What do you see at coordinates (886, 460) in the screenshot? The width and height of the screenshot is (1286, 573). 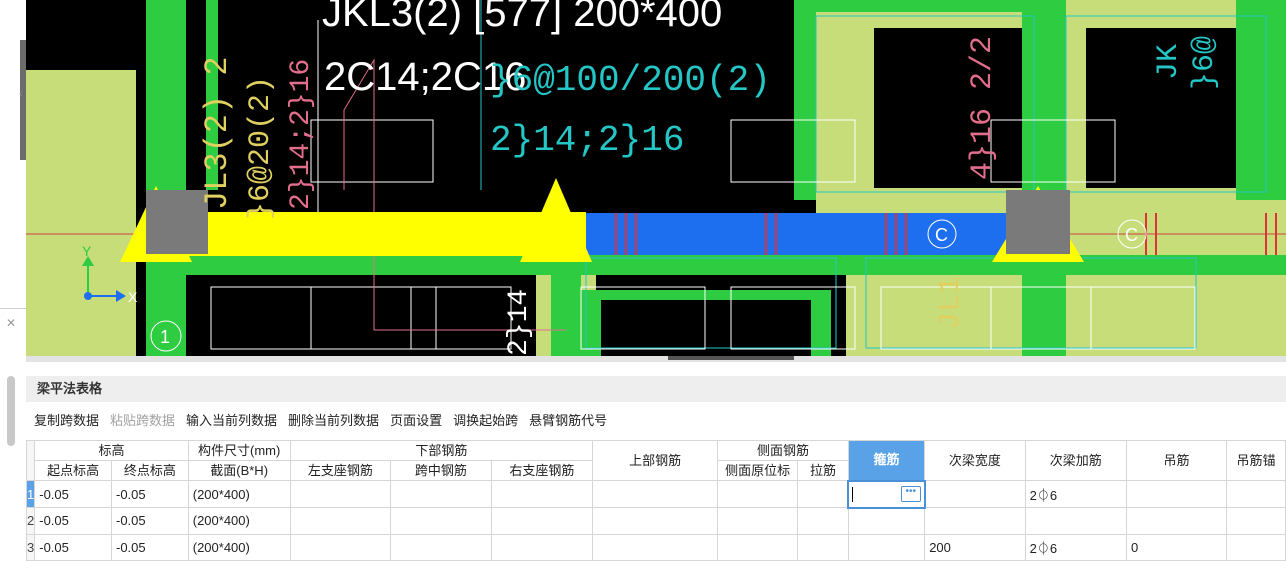 I see `header-stirrup: 箍筋` at bounding box center [886, 460].